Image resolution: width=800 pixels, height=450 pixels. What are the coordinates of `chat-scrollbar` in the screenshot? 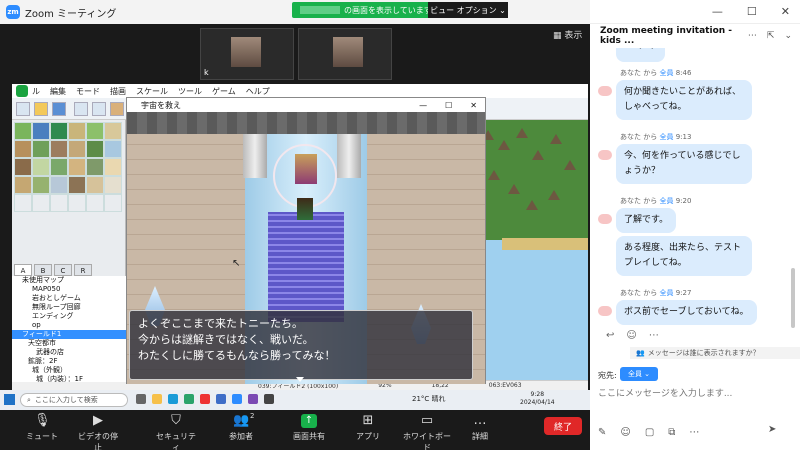 It's located at (793, 196).